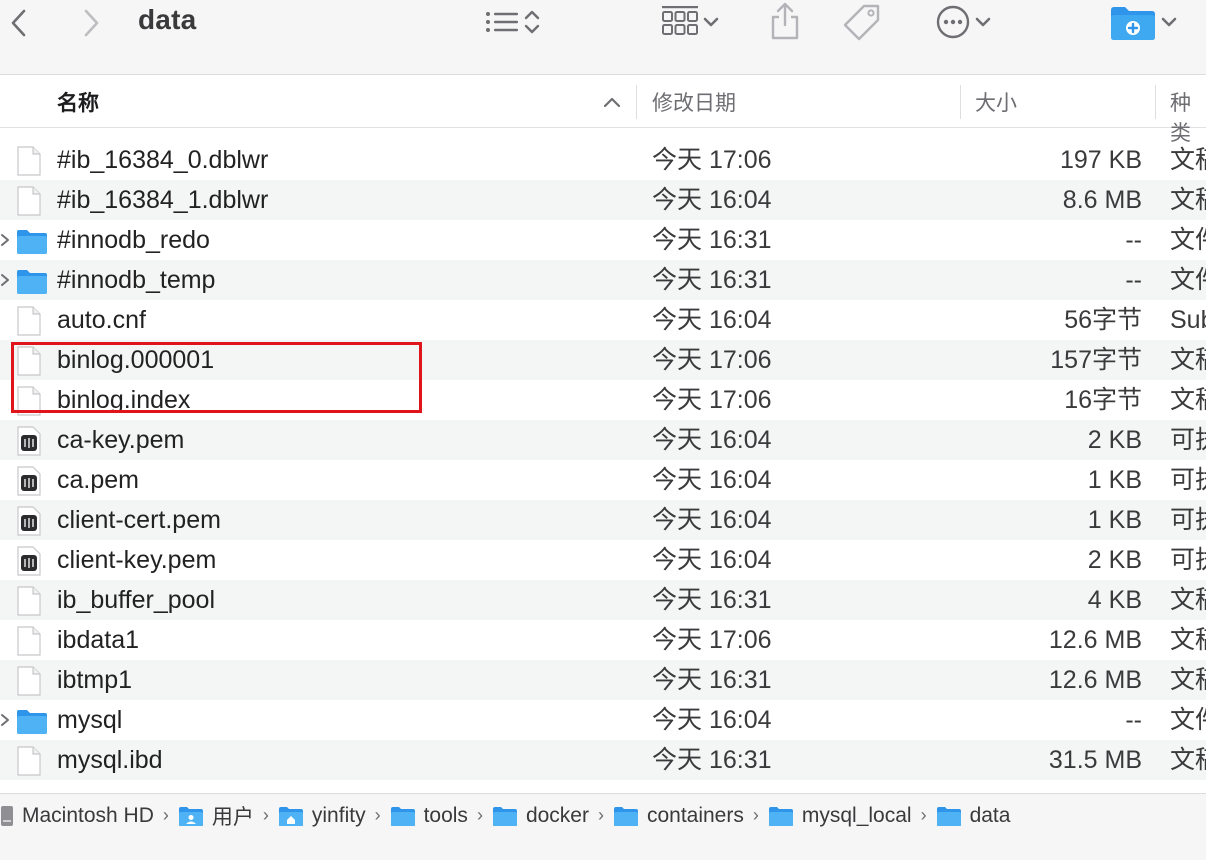  Describe the element at coordinates (603, 200) in the screenshot. I see `file-row: #ib_16384_1.dblwr 今天 16:04 8.6 MB 文稿` at that location.